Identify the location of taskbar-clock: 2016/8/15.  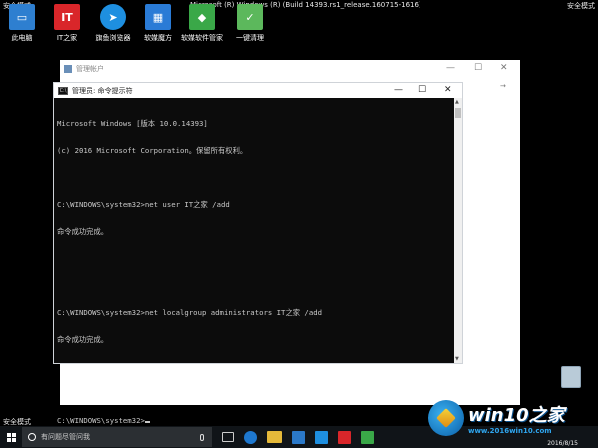
(562, 443).